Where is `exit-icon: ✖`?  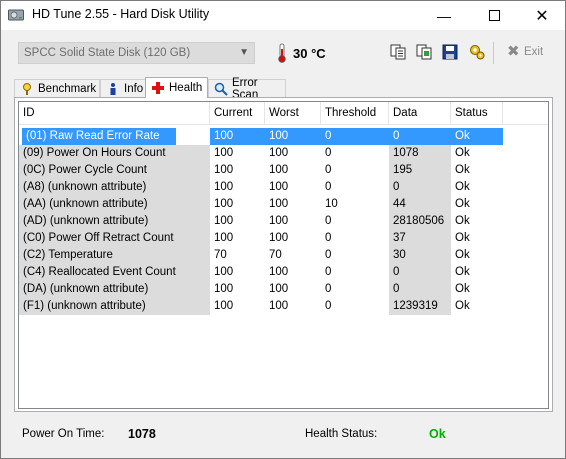
exit-icon: ✖ is located at coordinates (513, 52).